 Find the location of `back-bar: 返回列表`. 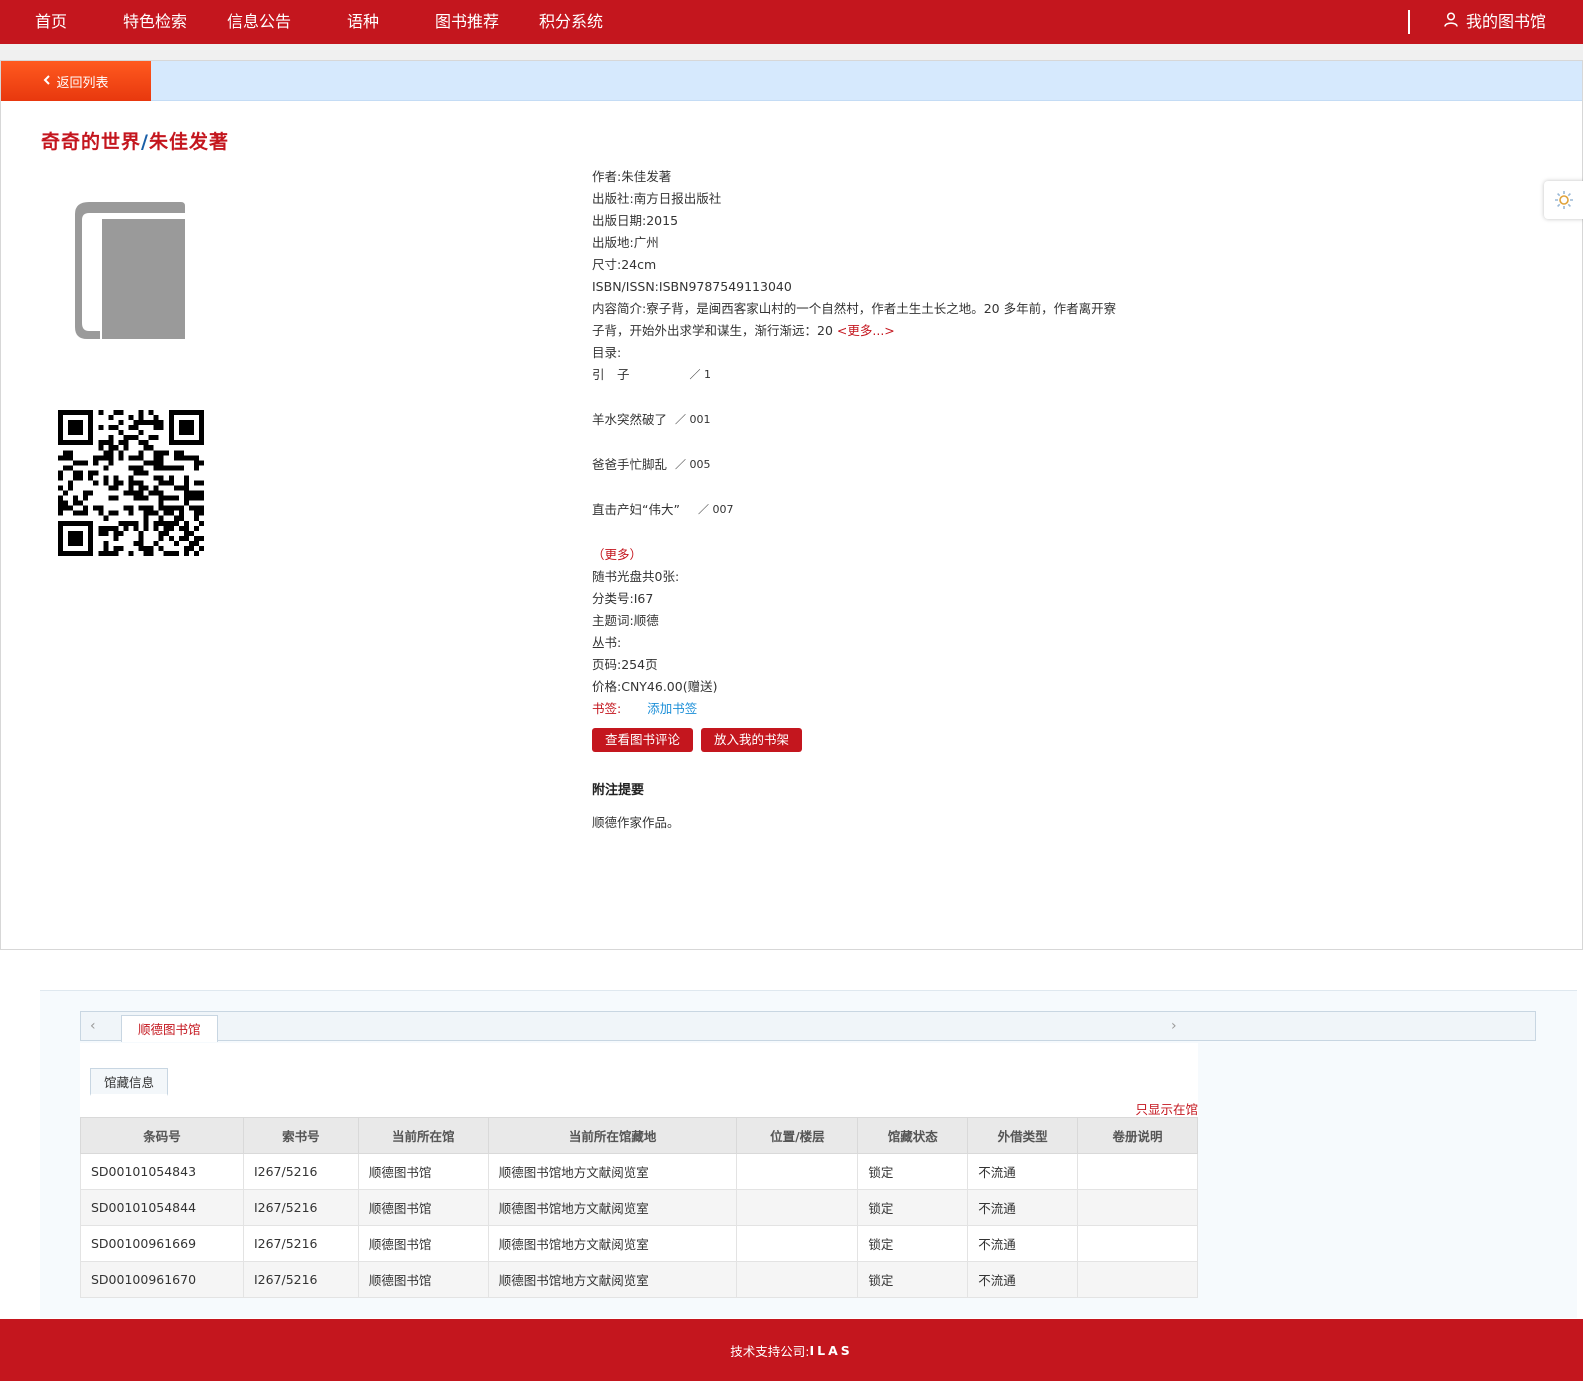

back-bar: 返回列表 is located at coordinates (791, 81).